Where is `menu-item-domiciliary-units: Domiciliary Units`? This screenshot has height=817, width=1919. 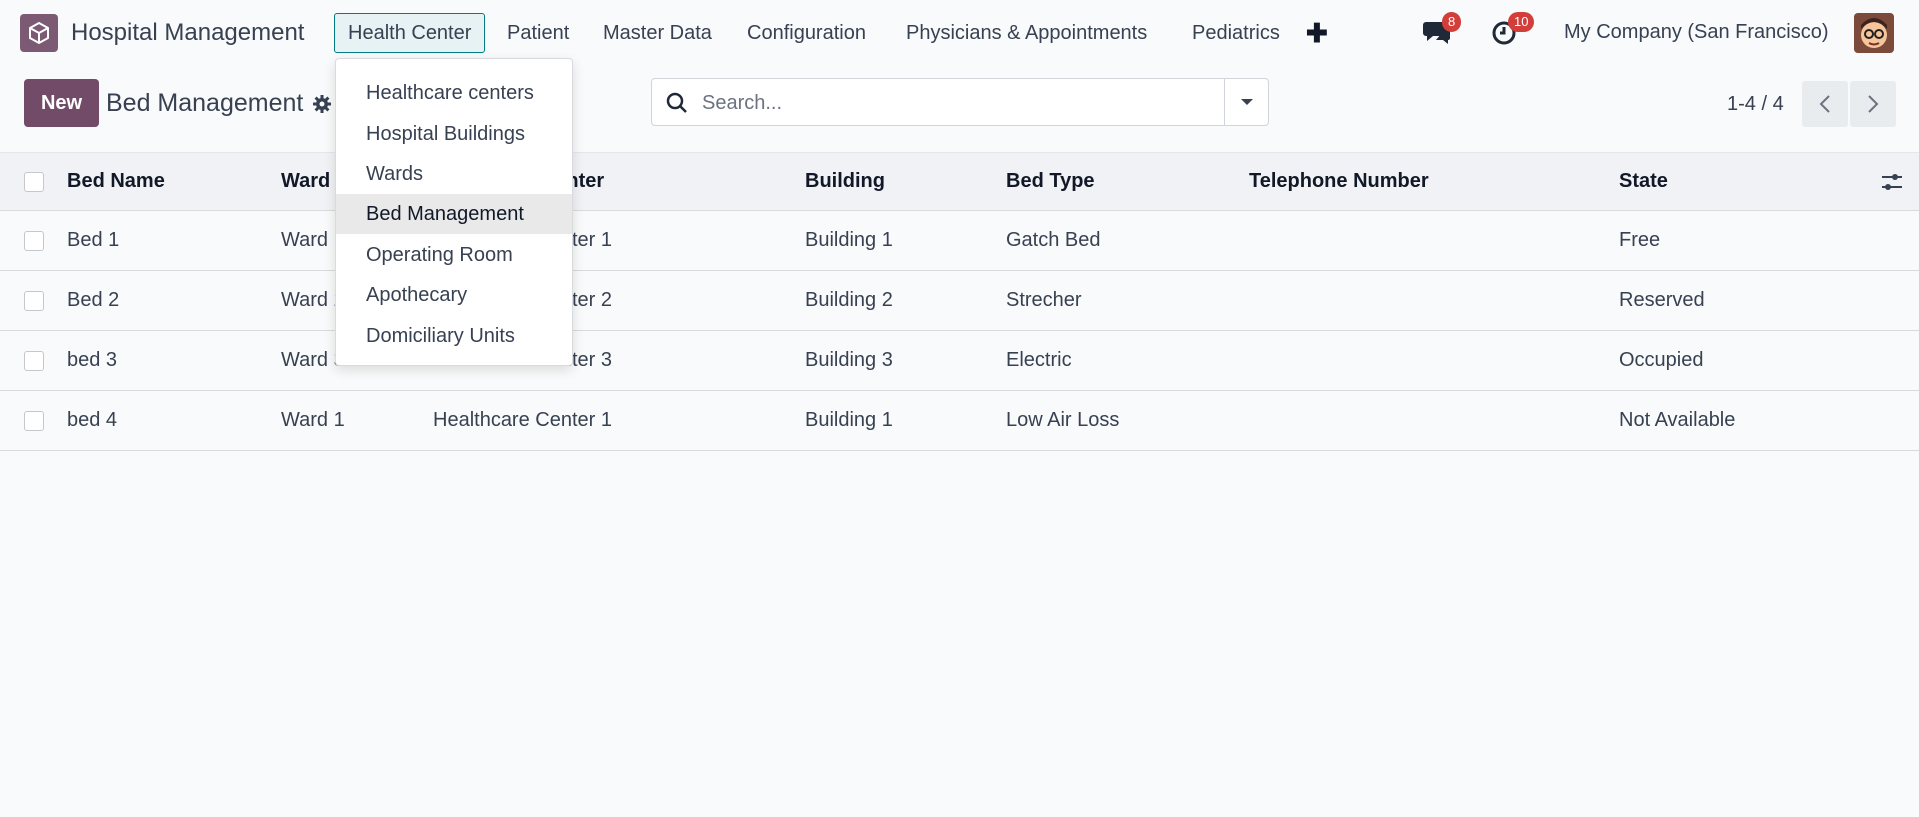
menu-item-domiciliary-units: Domiciliary Units is located at coordinates (454, 336).